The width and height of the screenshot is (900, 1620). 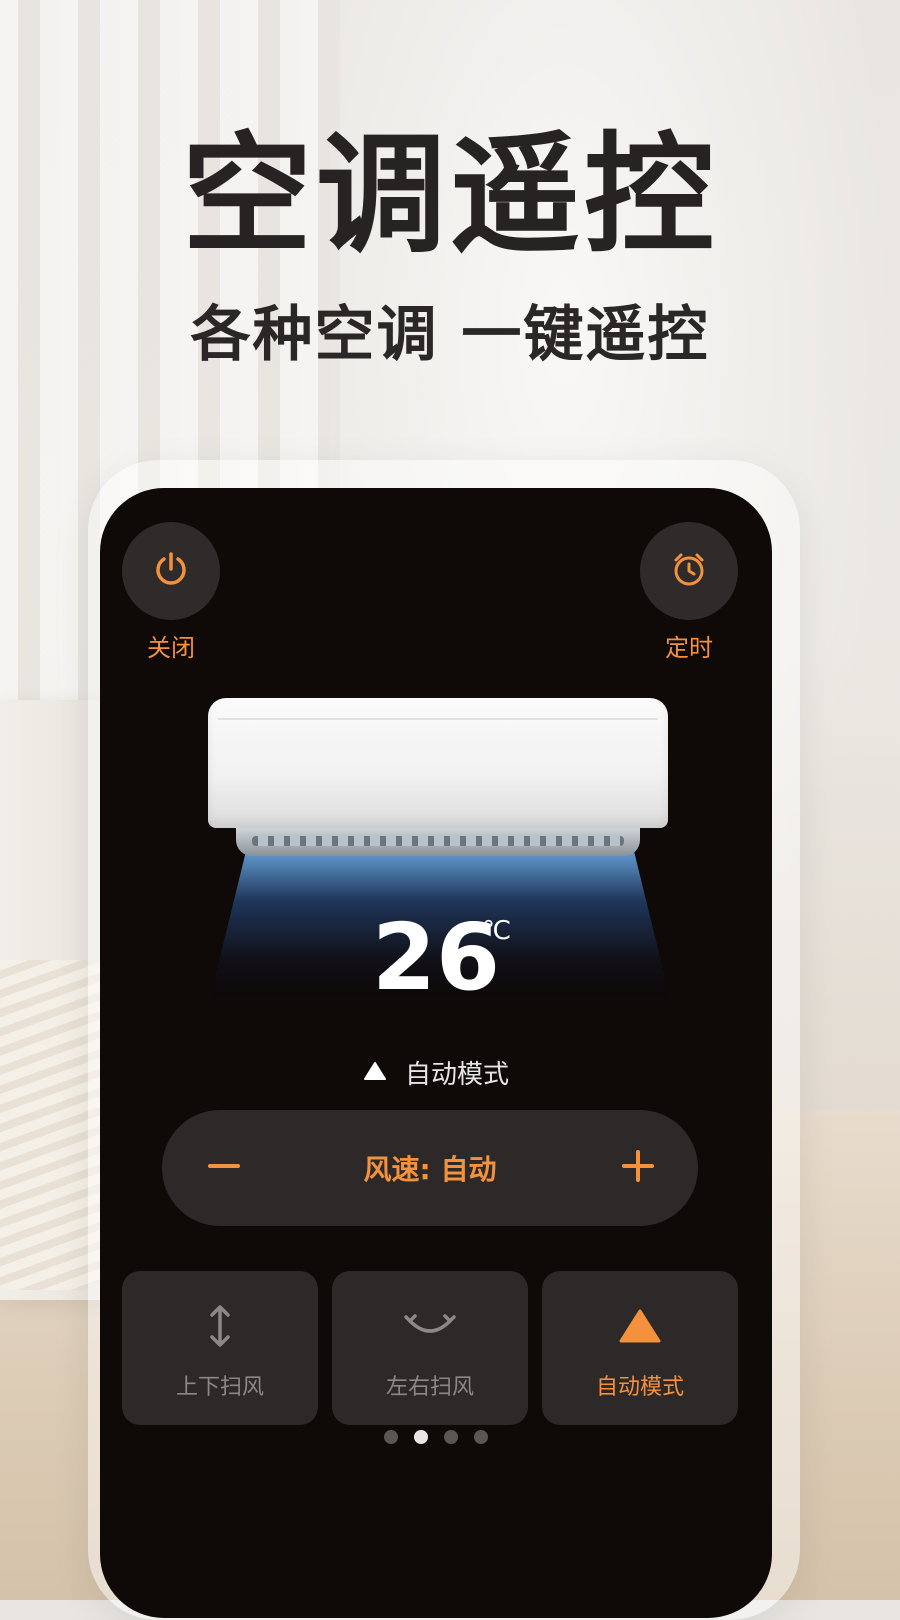 What do you see at coordinates (219, 1387) in the screenshot?
I see `vertical-swing-label: 上下扫风` at bounding box center [219, 1387].